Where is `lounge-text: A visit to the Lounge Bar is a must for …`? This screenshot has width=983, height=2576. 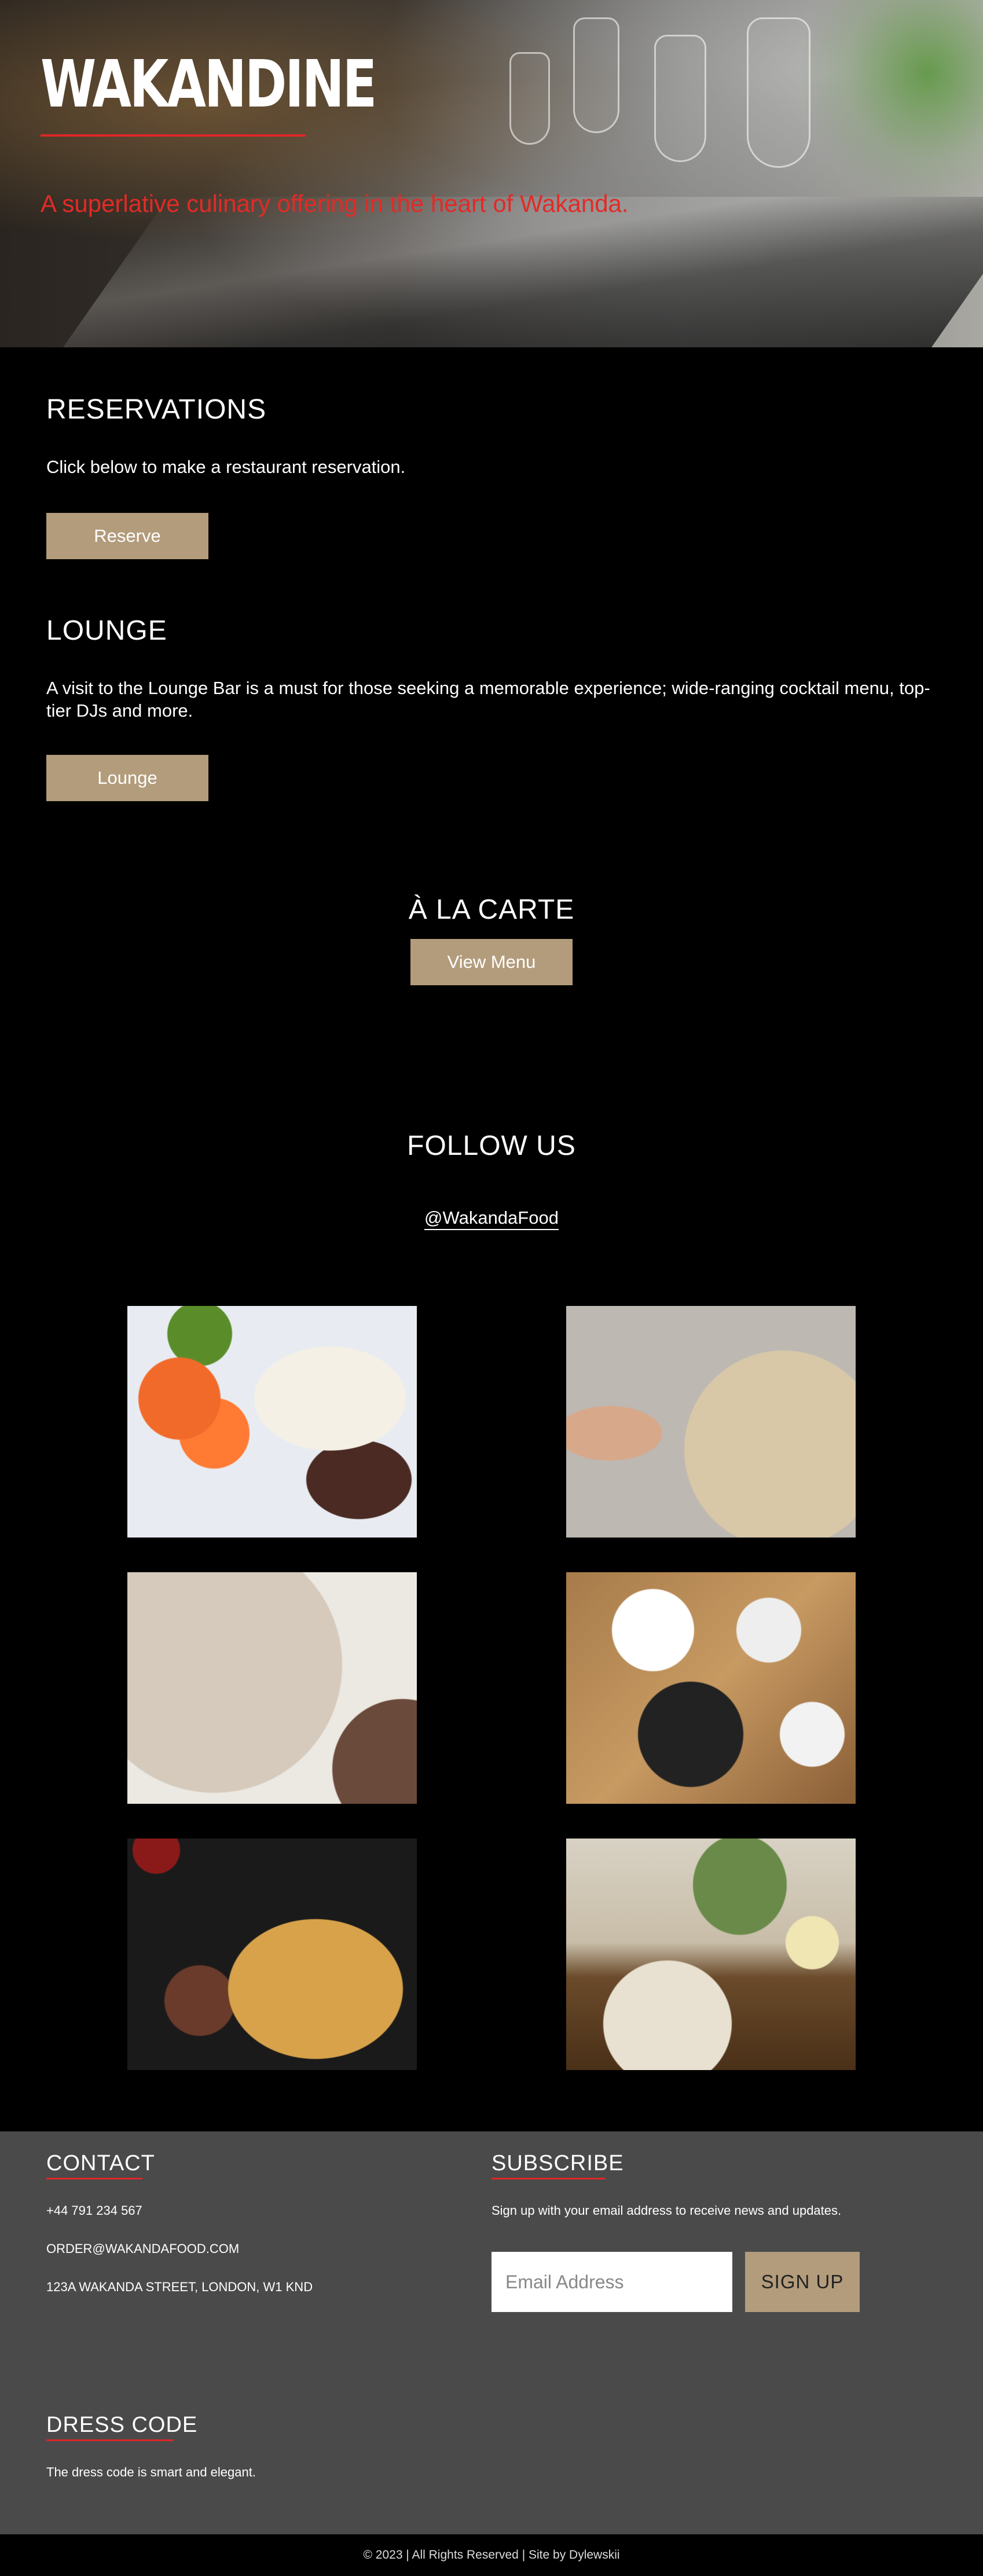 lounge-text: A visit to the Lounge Bar is a must for … is located at coordinates (488, 699).